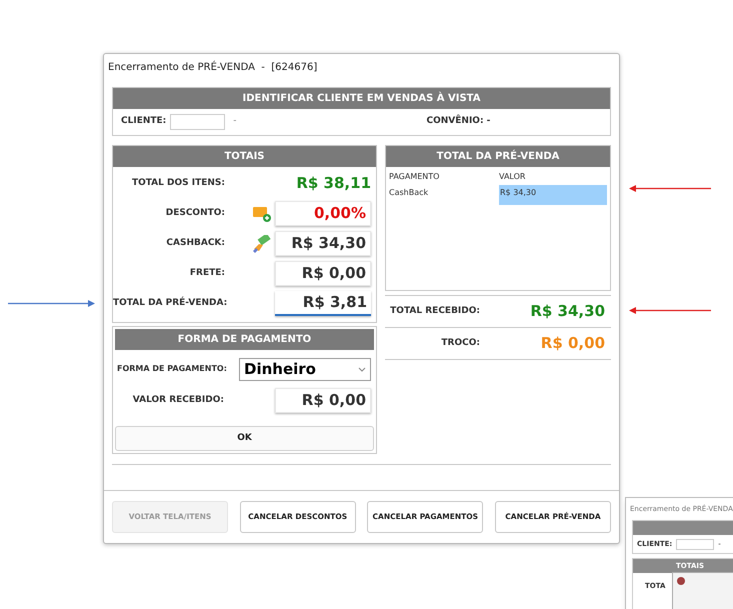 This screenshot has height=609, width=733. What do you see at coordinates (262, 243) in the screenshot?
I see `hand-money-icon` at bounding box center [262, 243].